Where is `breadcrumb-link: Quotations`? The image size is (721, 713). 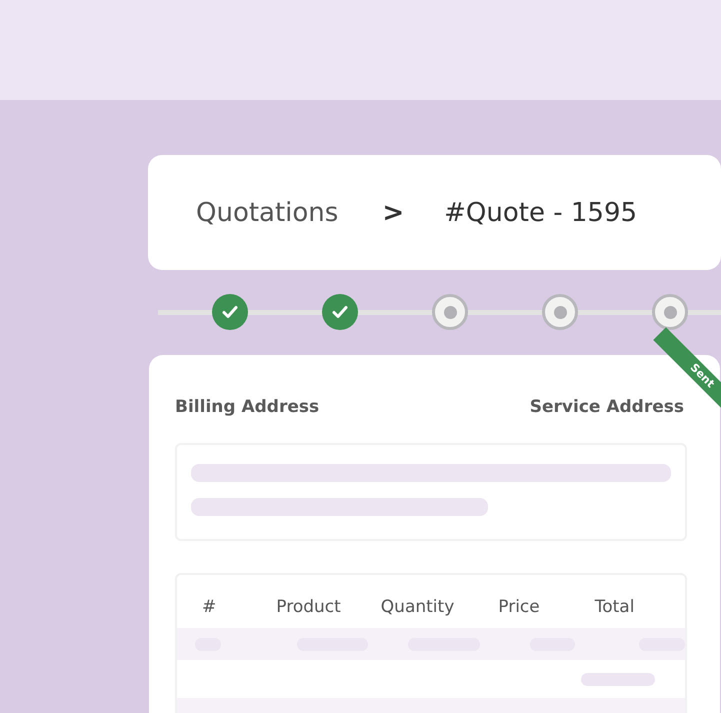
breadcrumb-link: Quotations is located at coordinates (267, 213).